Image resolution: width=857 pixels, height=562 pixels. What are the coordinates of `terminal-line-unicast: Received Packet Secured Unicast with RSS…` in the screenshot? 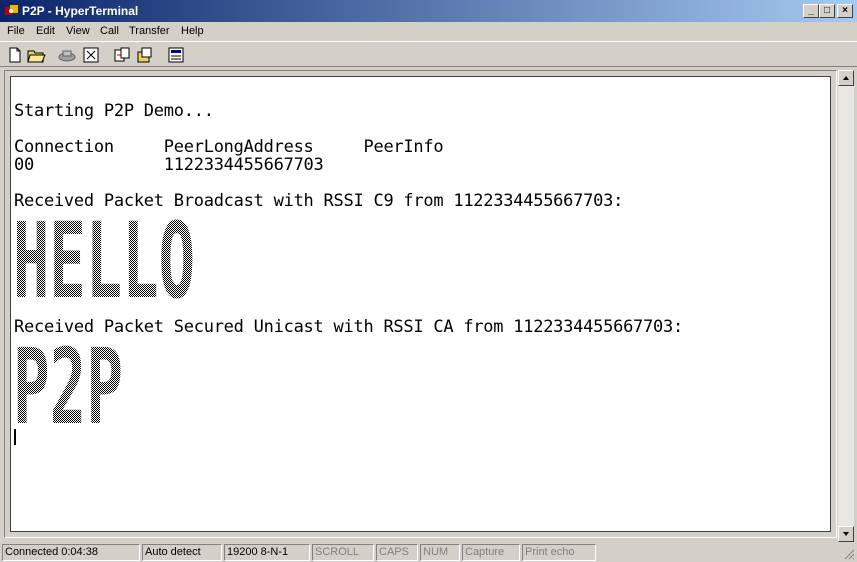 It's located at (348, 327).